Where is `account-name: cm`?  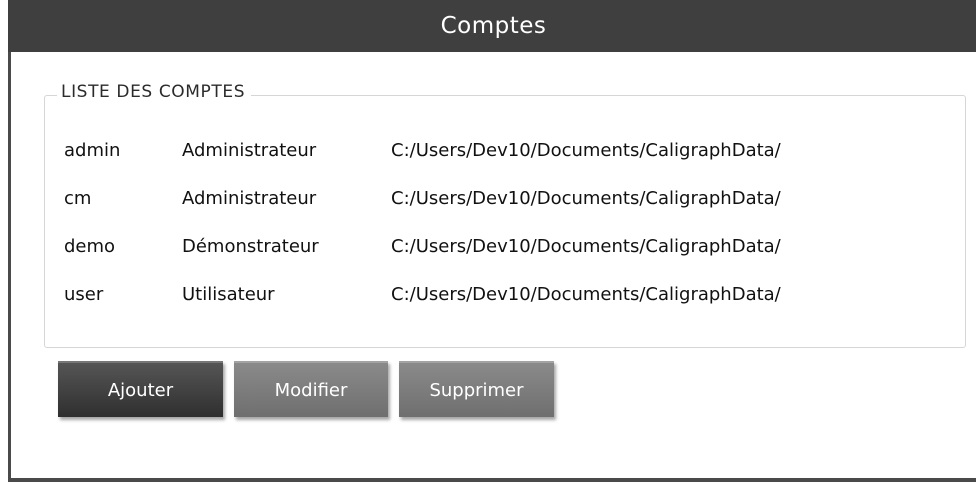 account-name: cm is located at coordinates (78, 198).